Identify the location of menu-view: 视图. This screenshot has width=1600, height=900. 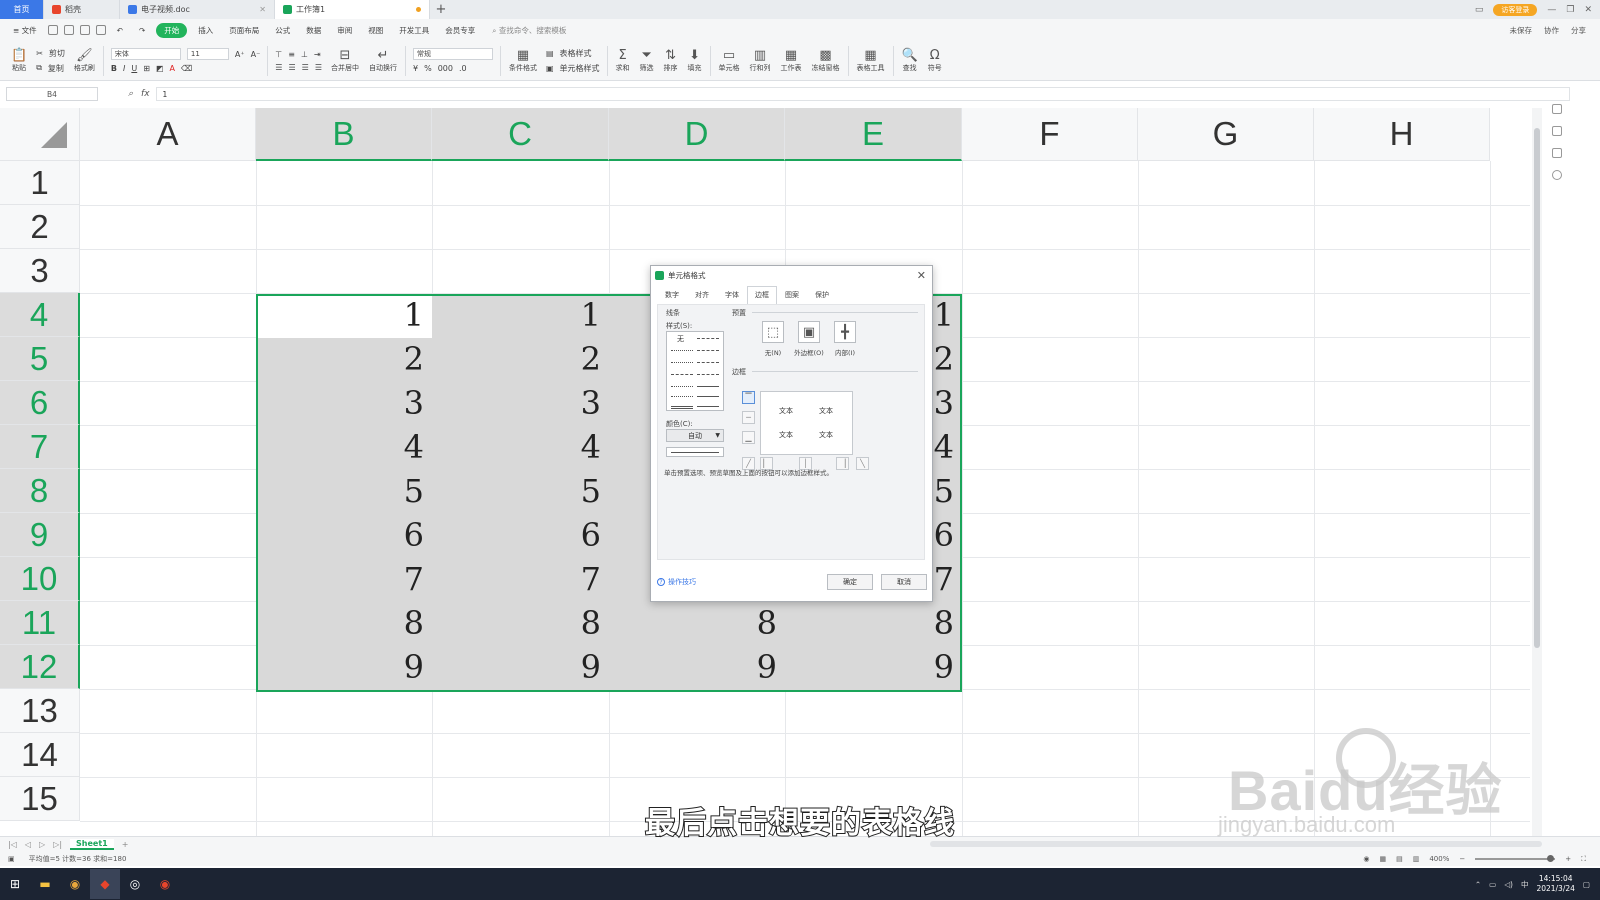
(375, 30).